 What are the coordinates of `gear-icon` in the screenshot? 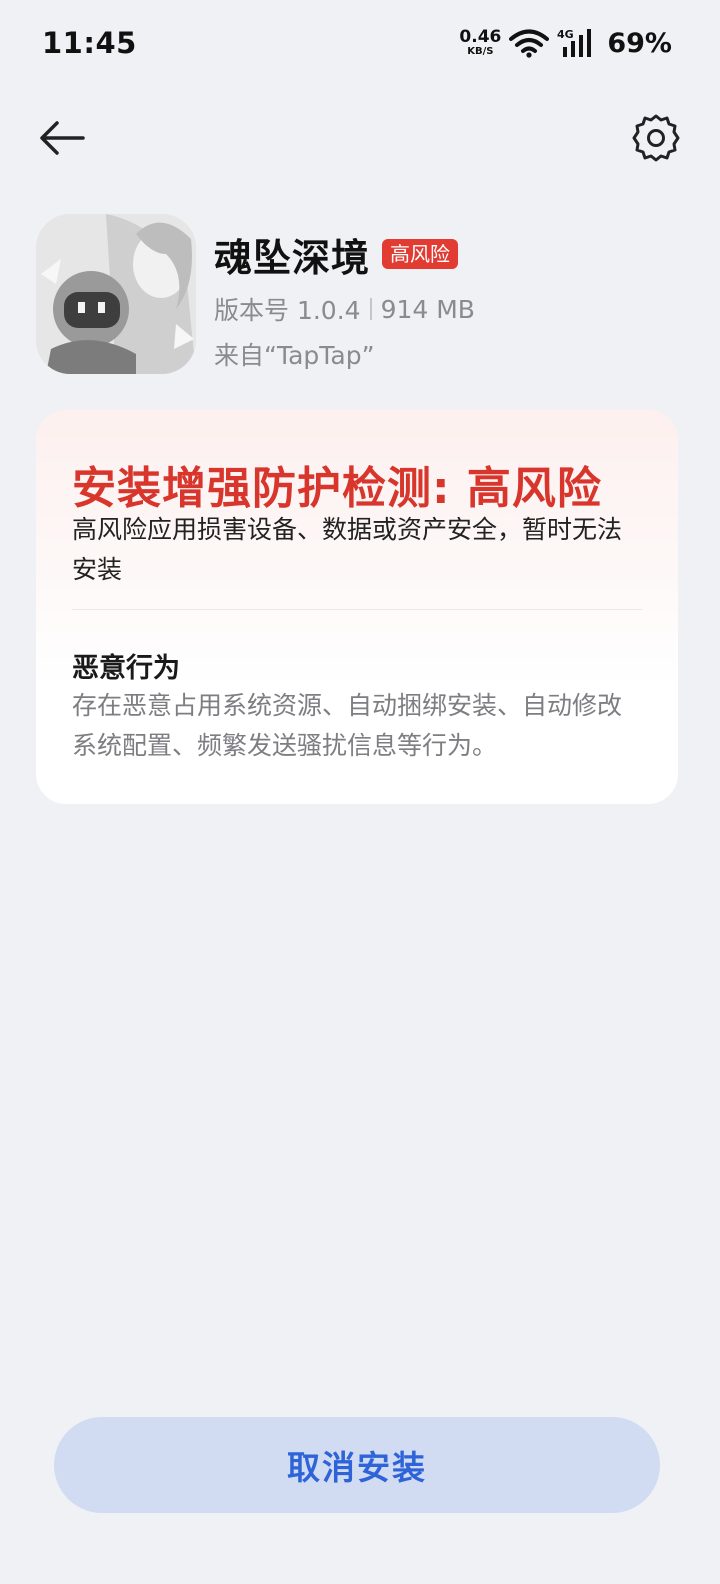 It's located at (656, 138).